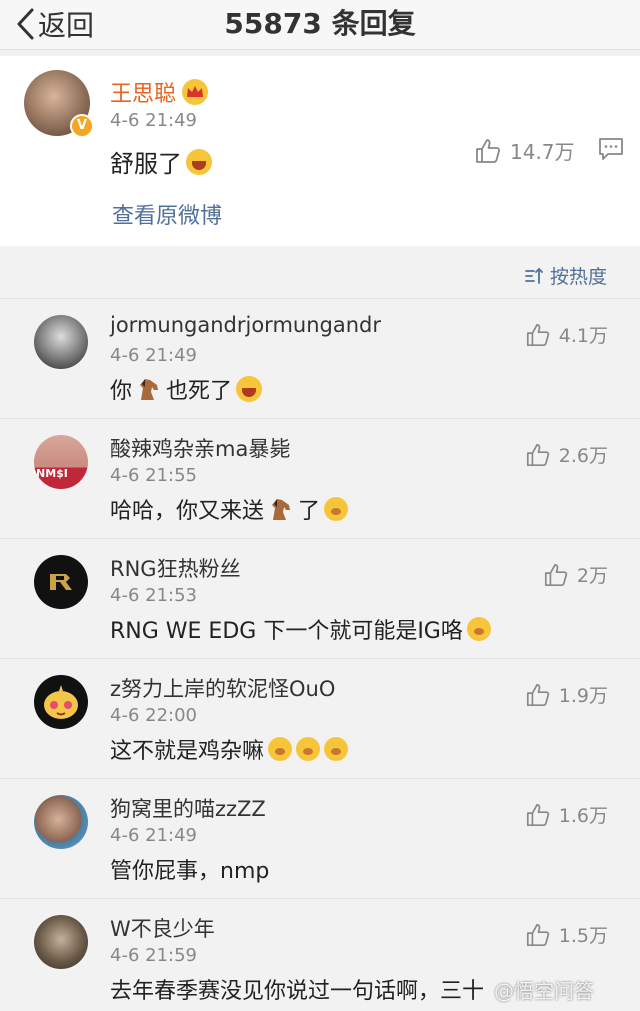  I want to click on post-like-button: 14.7万, so click(524, 150).